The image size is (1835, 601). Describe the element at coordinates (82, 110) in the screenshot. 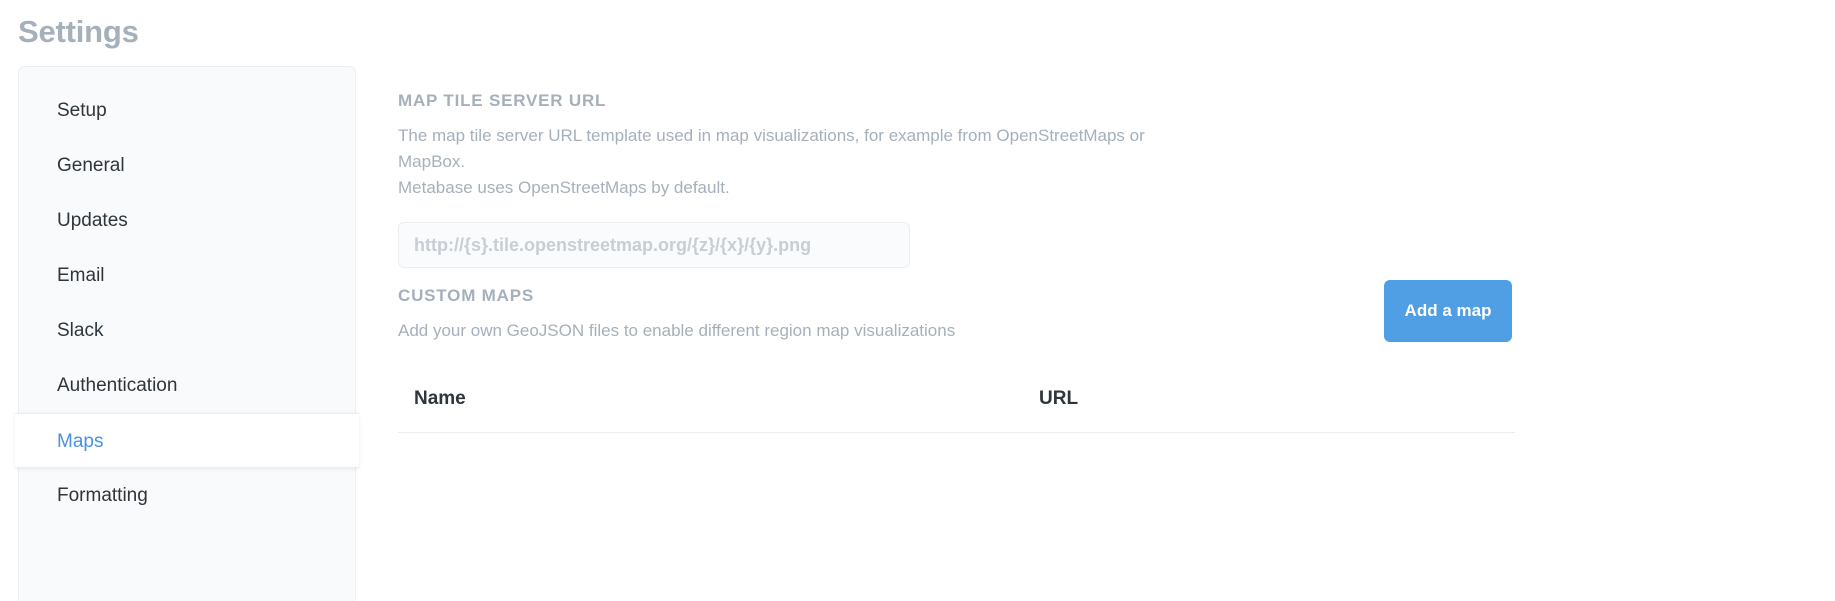

I see `sidebar-item-label: Setup` at that location.